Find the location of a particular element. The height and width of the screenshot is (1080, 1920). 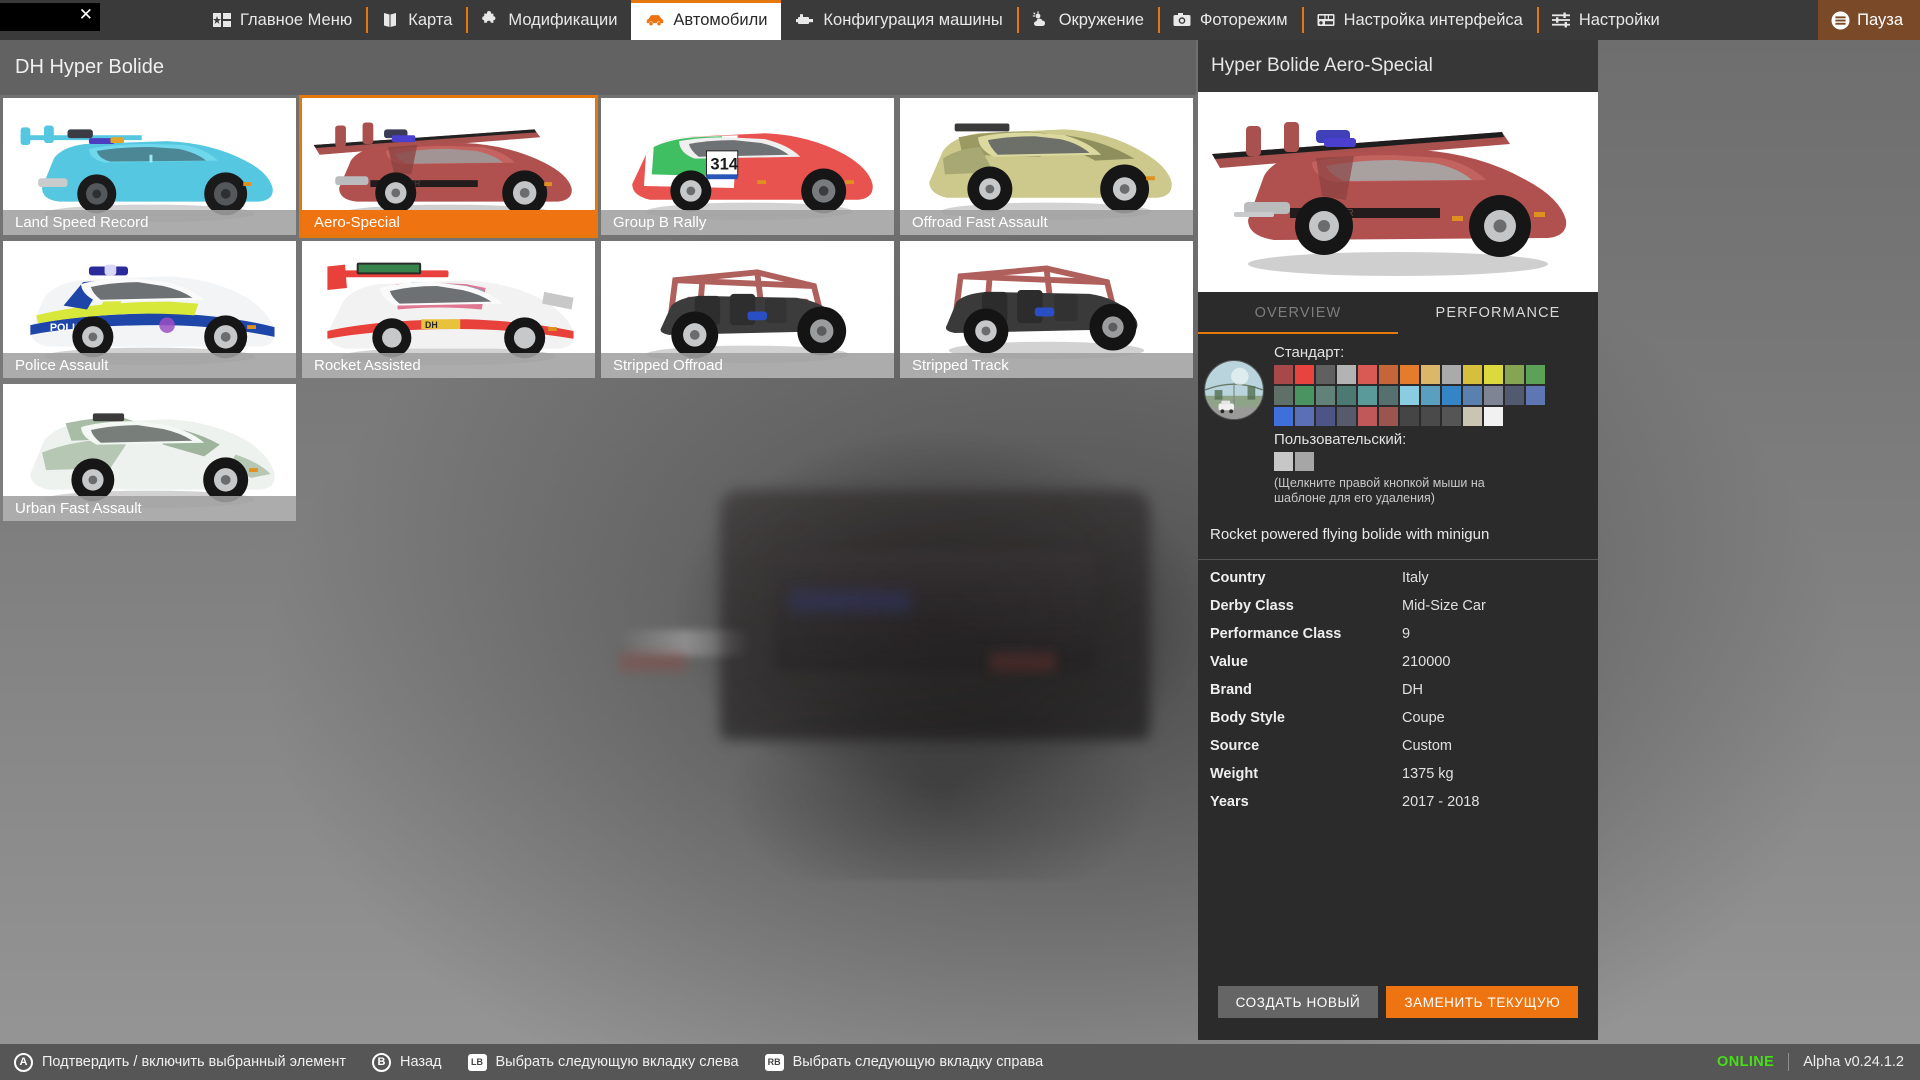

engine-icon is located at coordinates (805, 20).